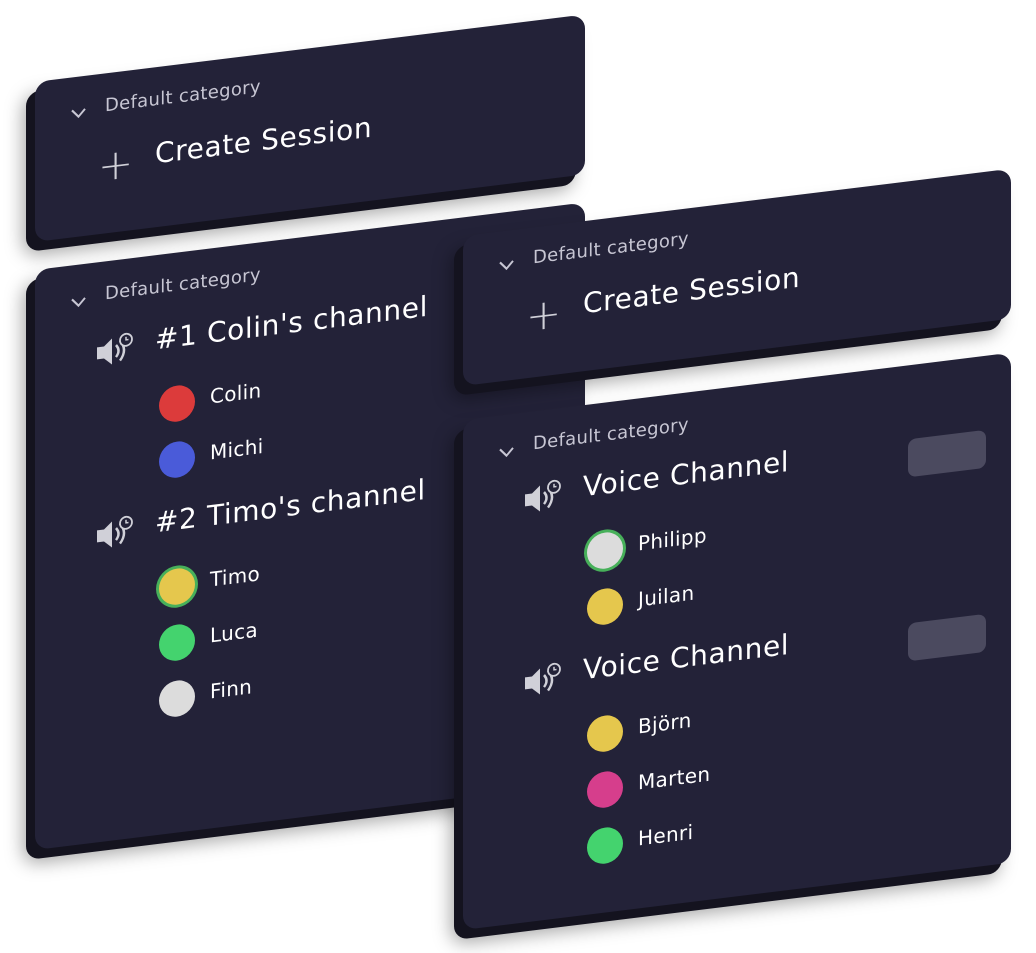 The image size is (1036, 953). What do you see at coordinates (665, 835) in the screenshot?
I see `member-name: Henri` at bounding box center [665, 835].